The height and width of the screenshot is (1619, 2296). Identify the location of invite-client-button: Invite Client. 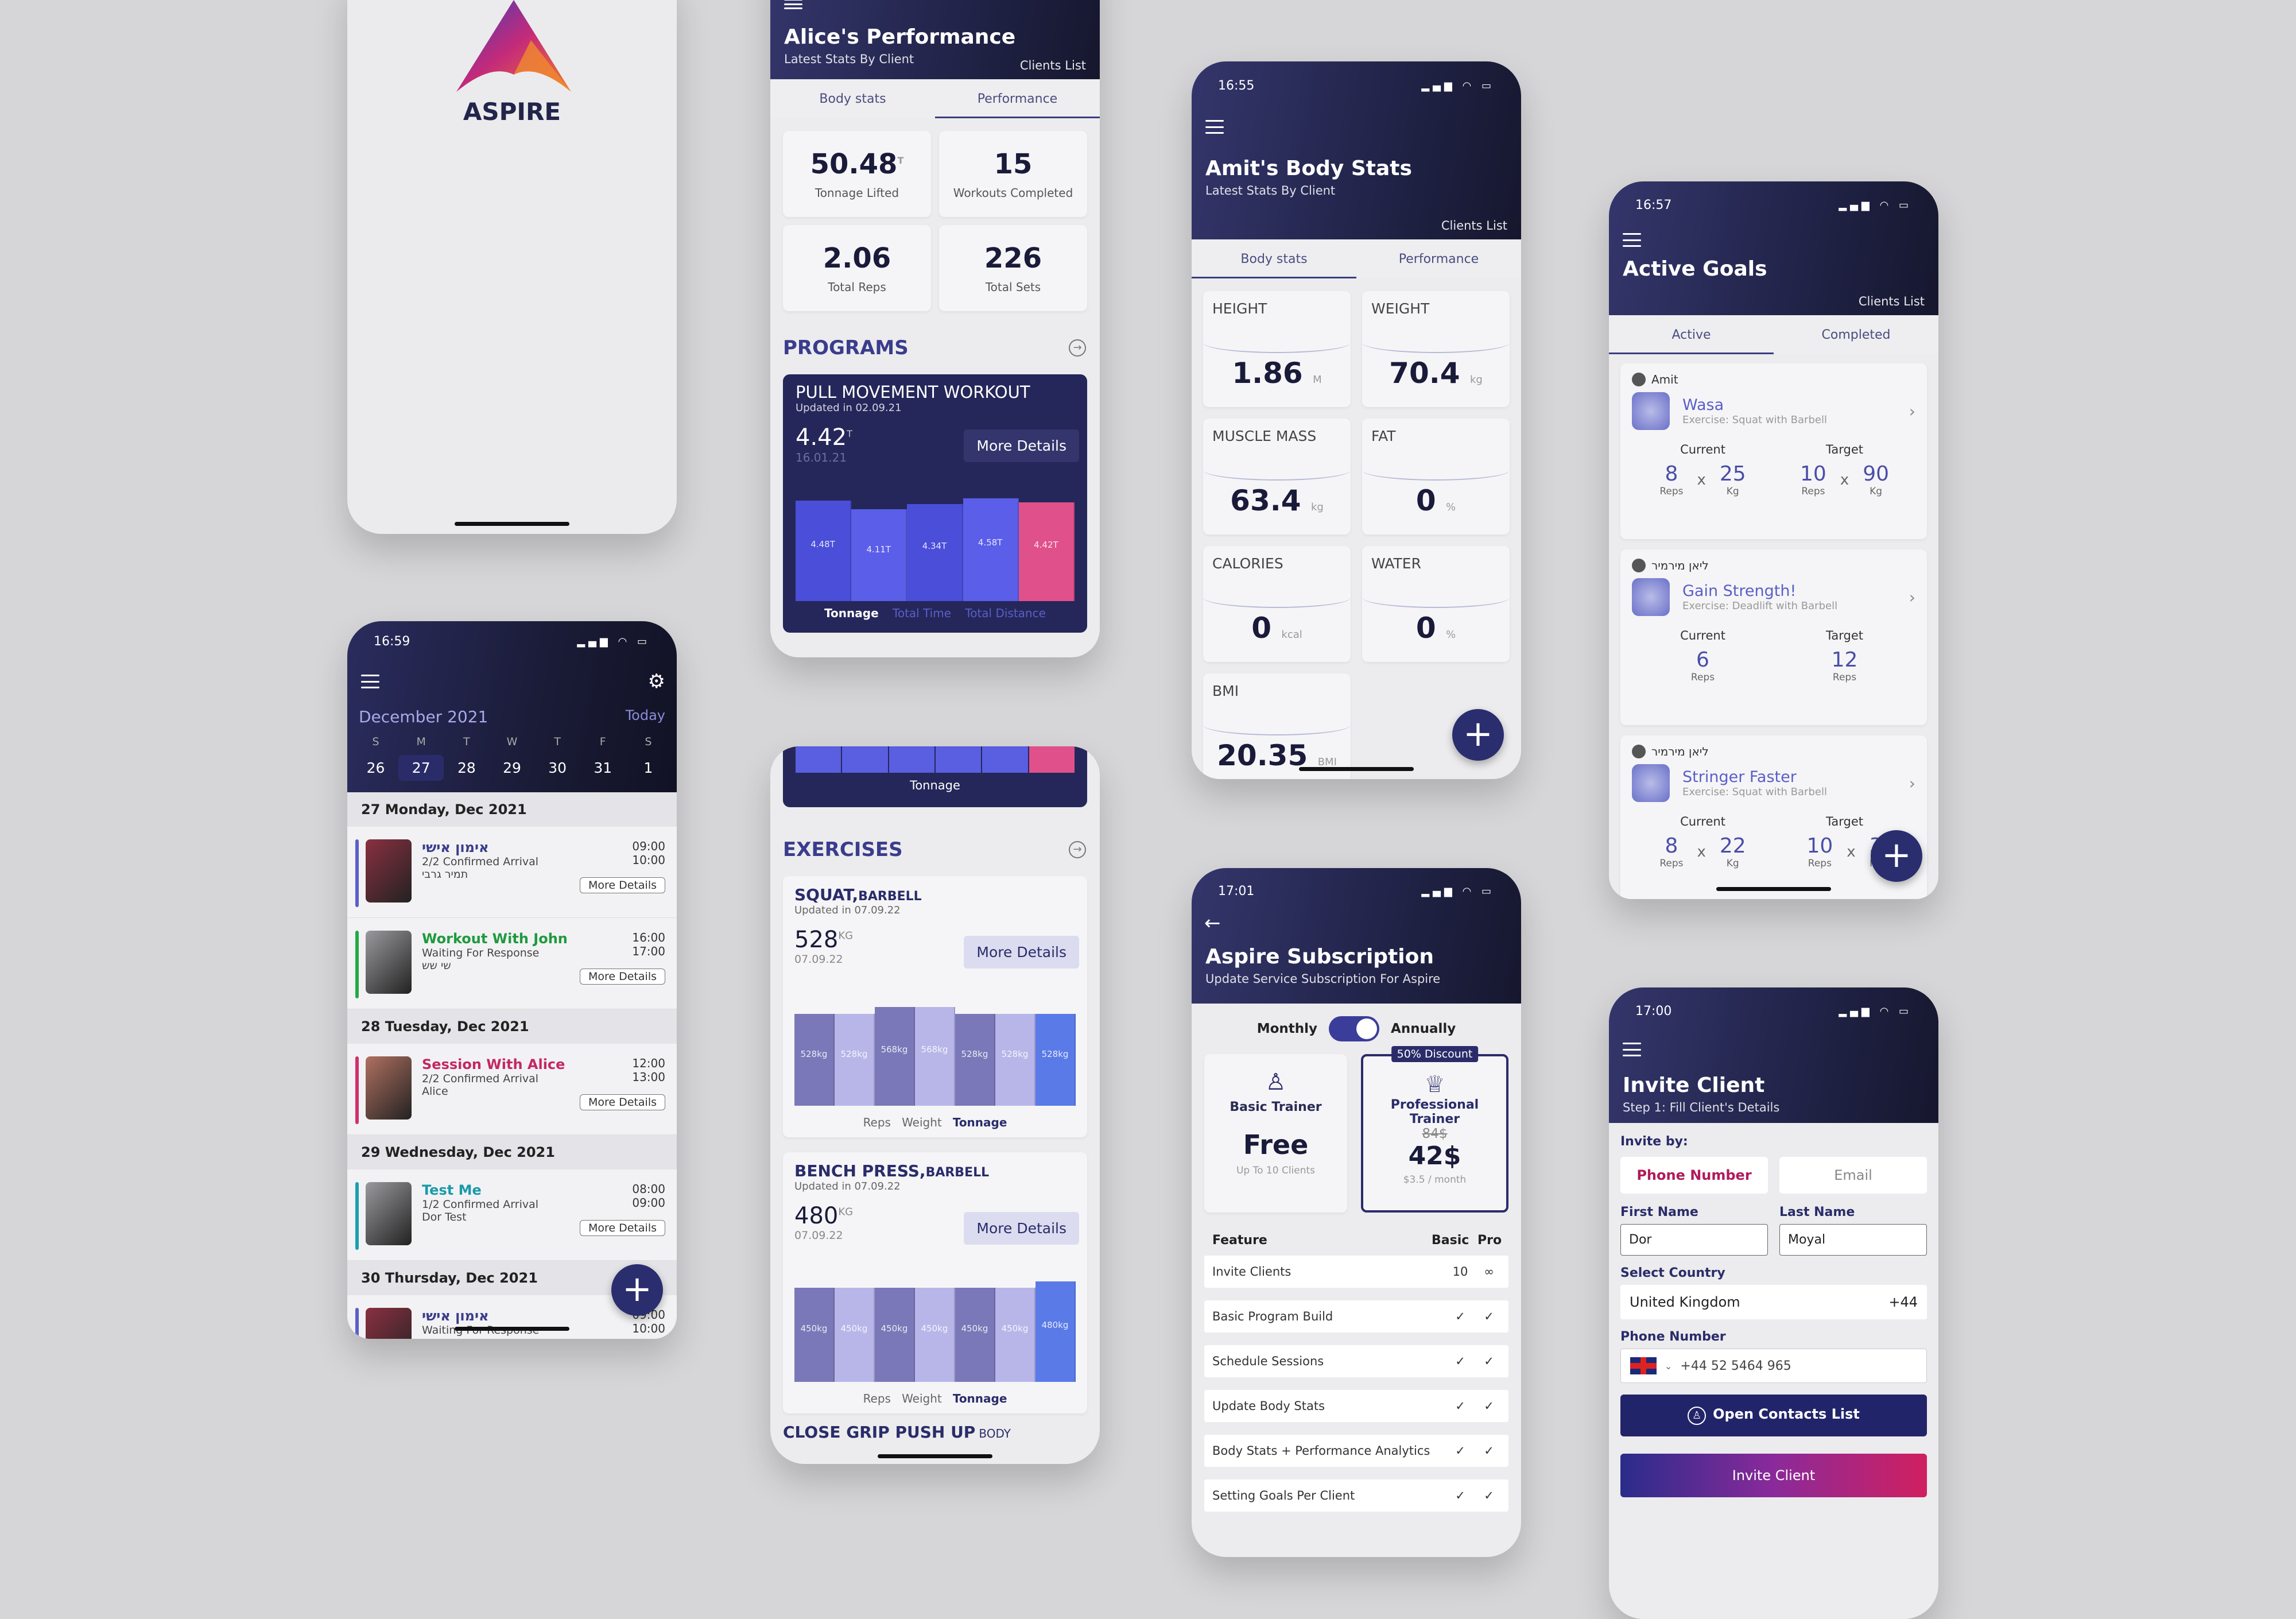
(1773, 1475).